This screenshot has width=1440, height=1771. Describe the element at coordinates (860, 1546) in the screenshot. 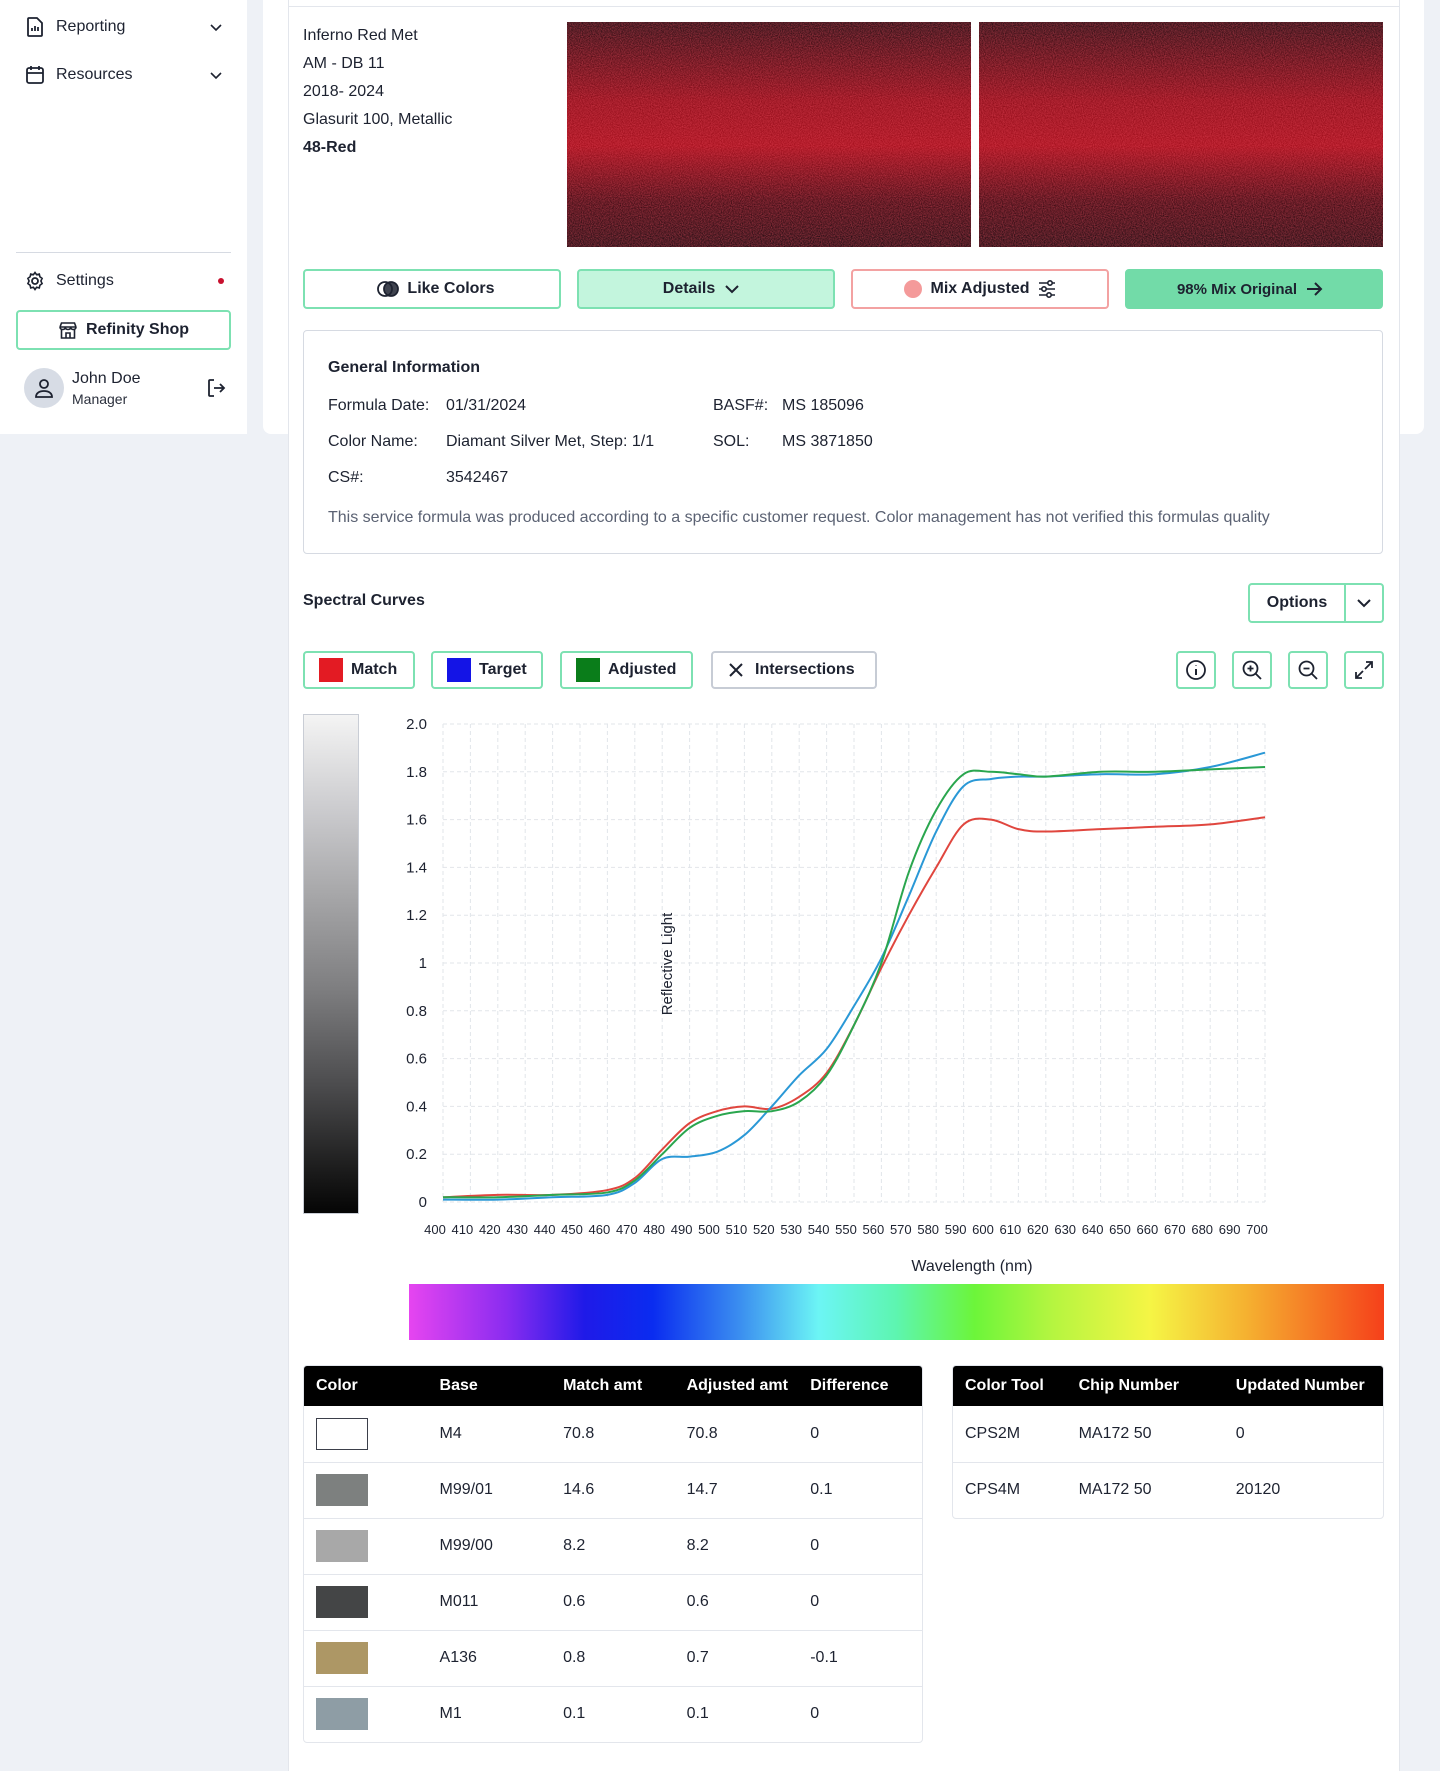

I see `cell-diff: 0` at that location.